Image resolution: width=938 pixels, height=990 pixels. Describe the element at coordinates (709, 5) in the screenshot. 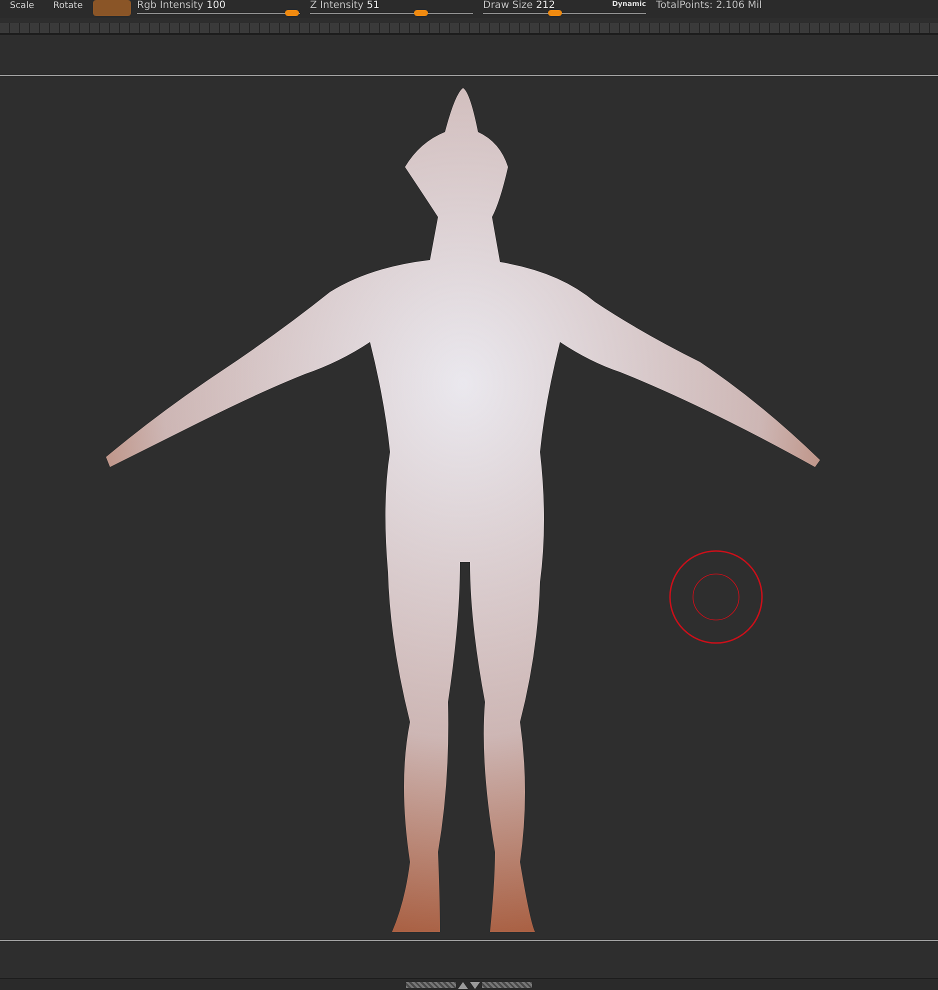

I see `total-points-label: TotalPoints: 2.106 Mil` at that location.